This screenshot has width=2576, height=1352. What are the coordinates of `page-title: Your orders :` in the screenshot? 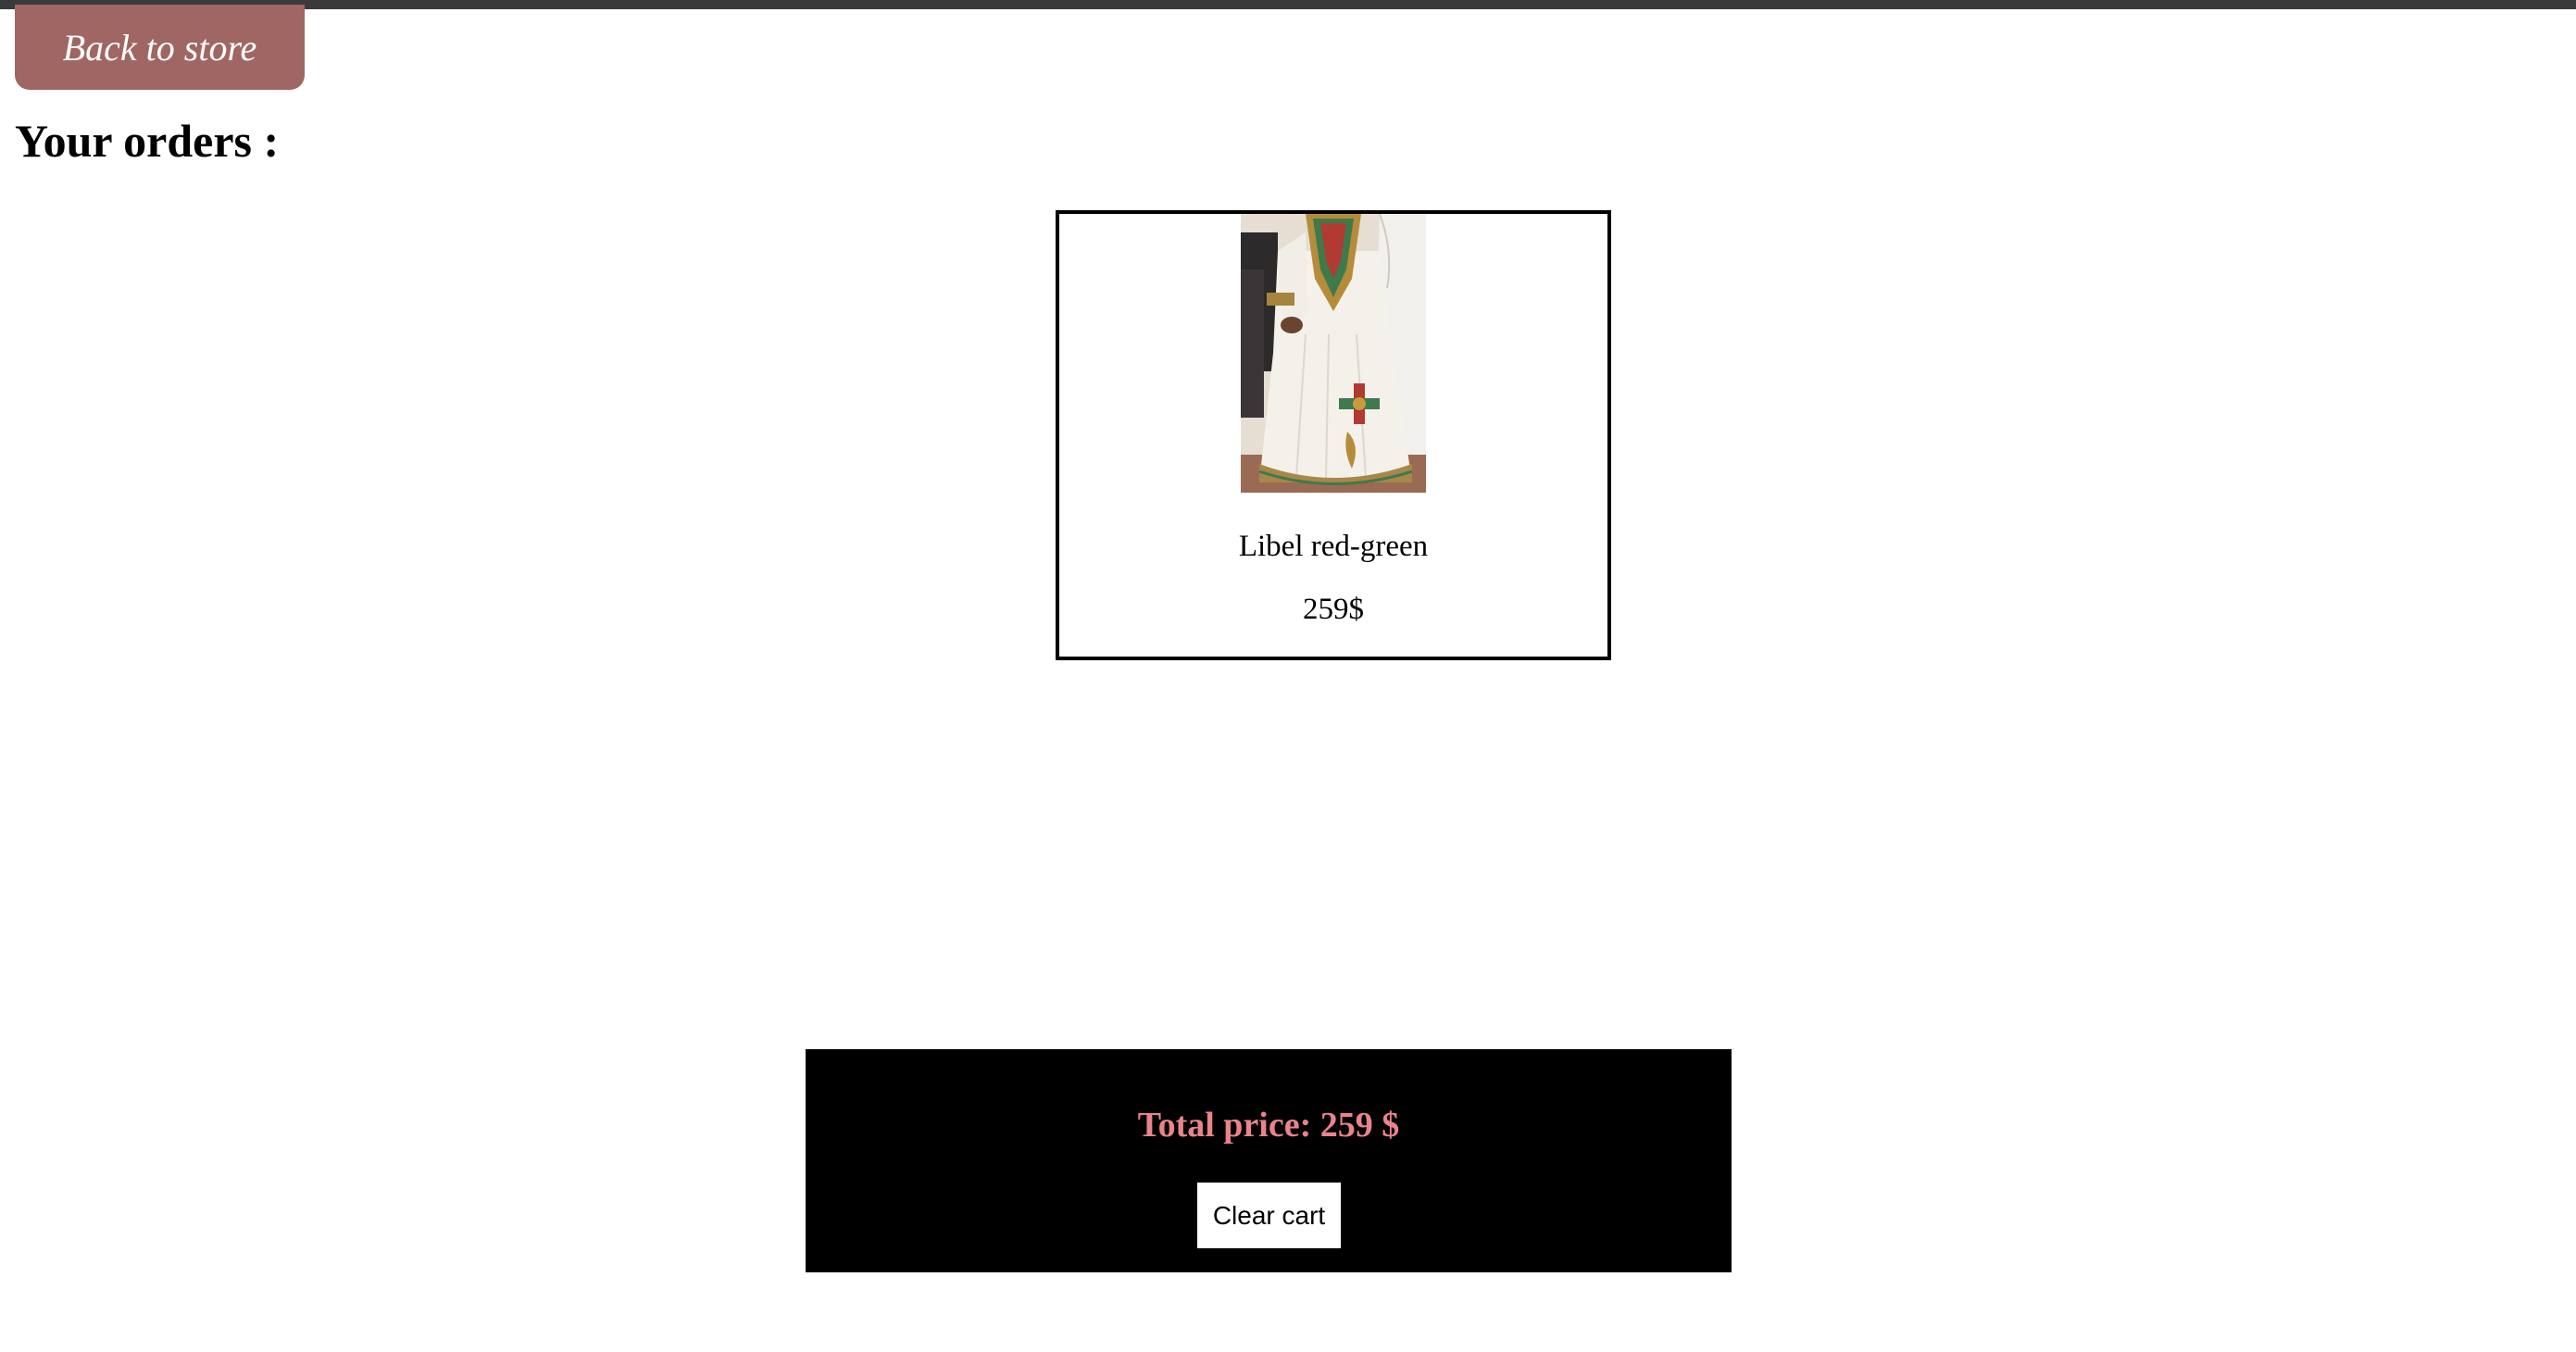 It's located at (147, 141).